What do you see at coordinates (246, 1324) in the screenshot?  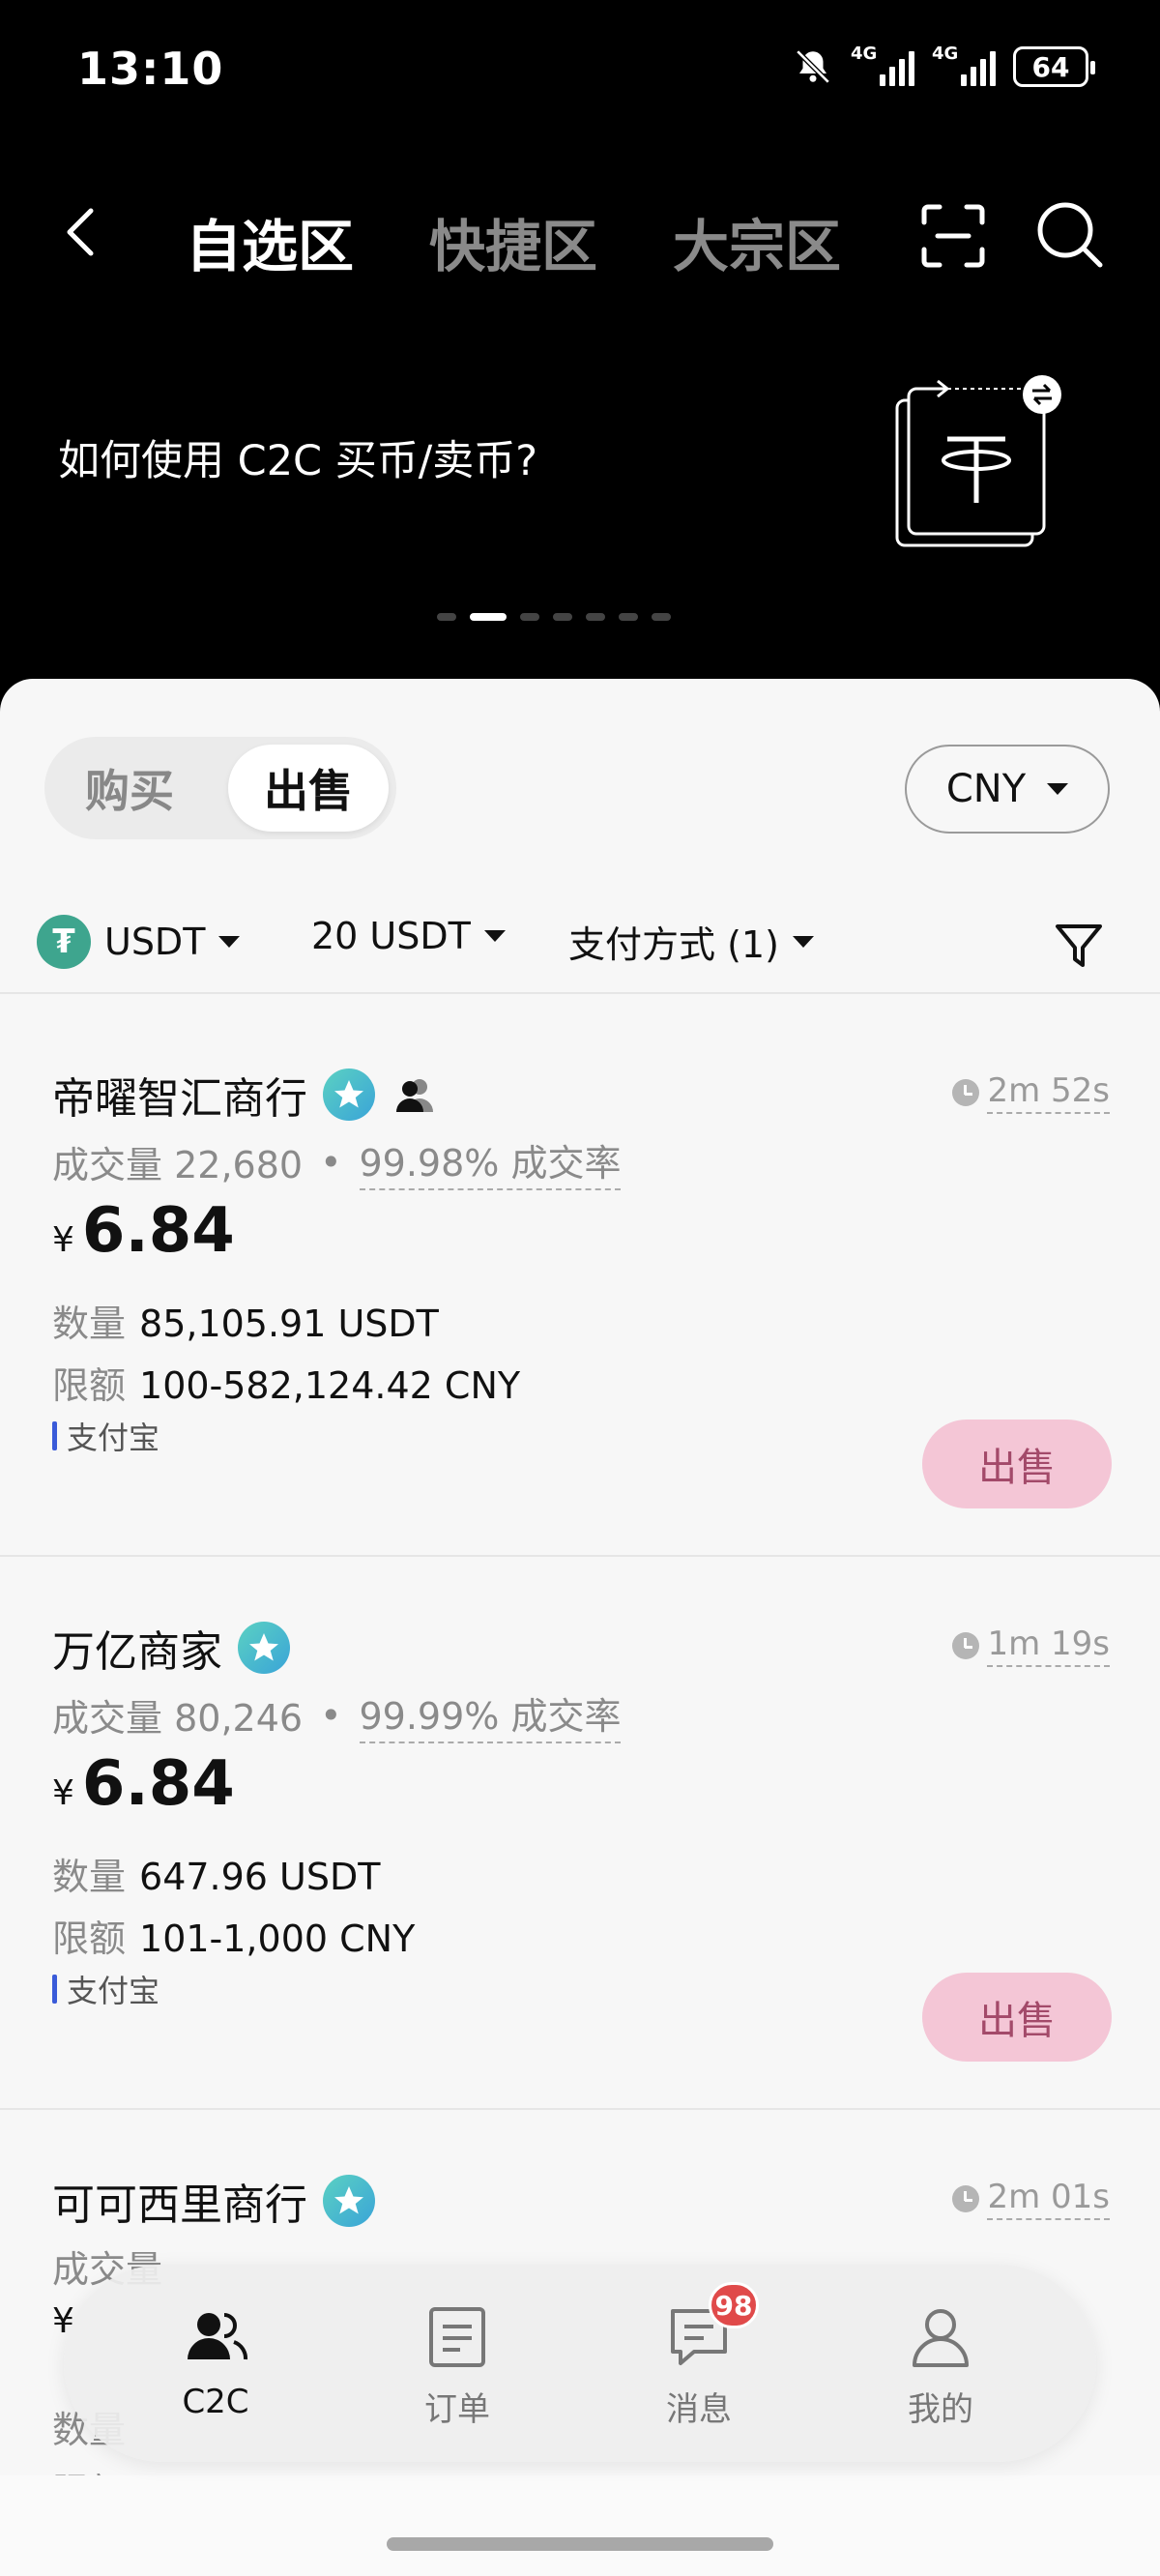 I see `quantity-row: 数量 85,105.91 USDT` at bounding box center [246, 1324].